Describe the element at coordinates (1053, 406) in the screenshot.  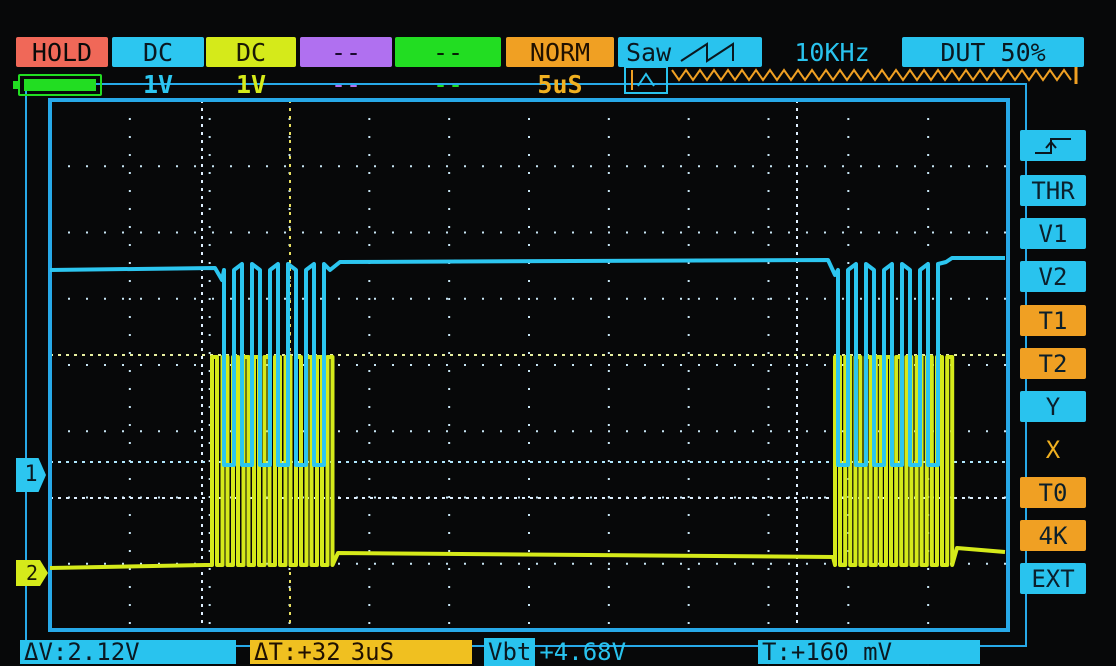
I see `menu-y-button: Y` at that location.